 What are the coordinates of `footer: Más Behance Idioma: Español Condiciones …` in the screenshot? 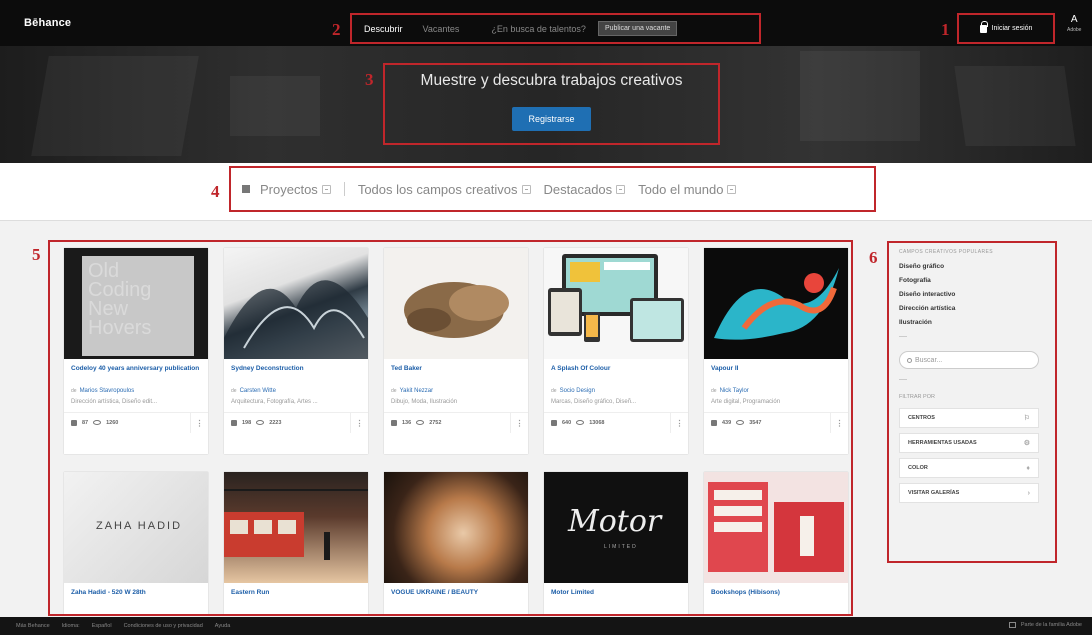 It's located at (546, 626).